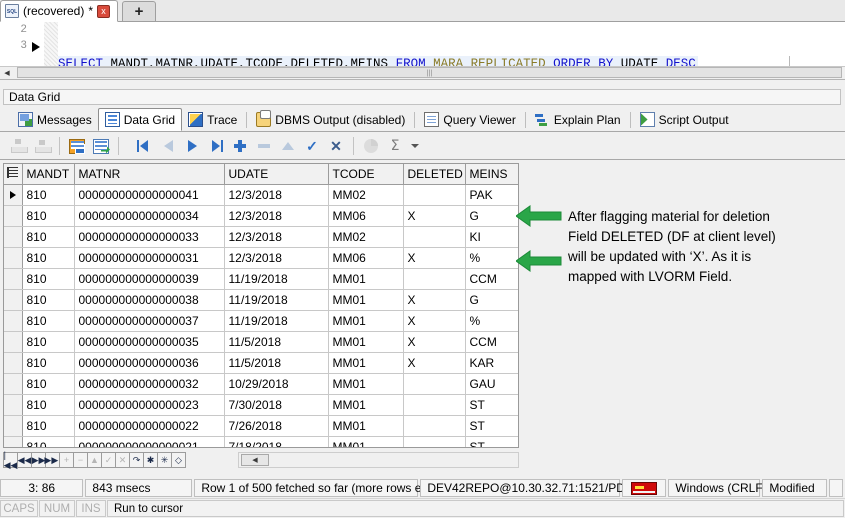  I want to click on nav-fetch-next-button: ✳, so click(164, 460).